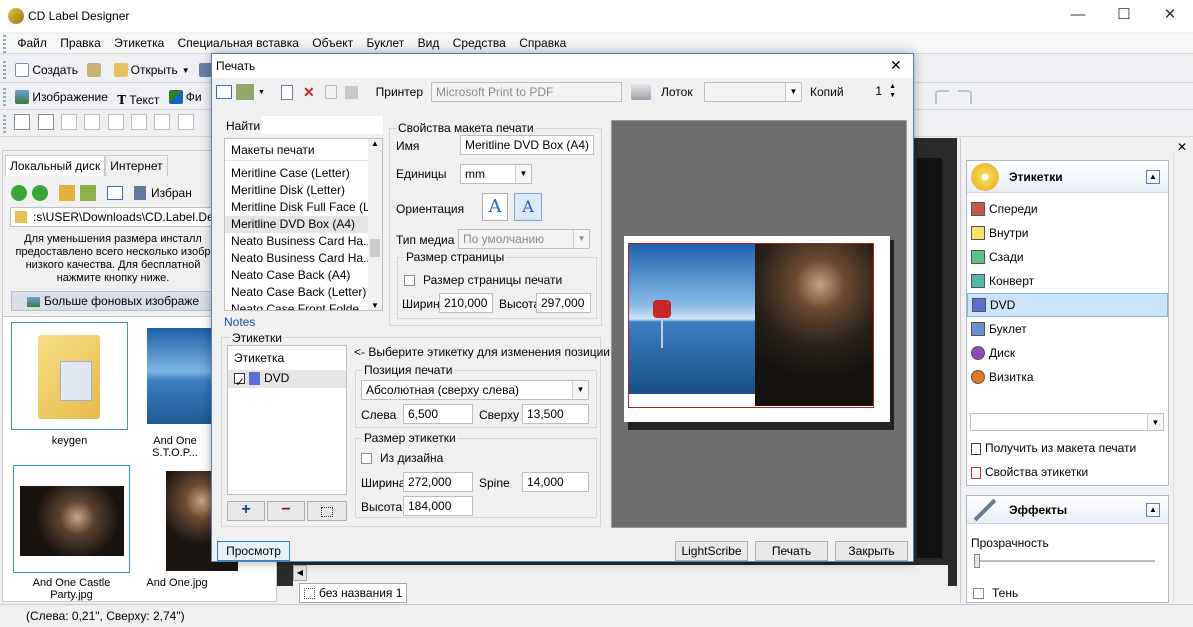  Describe the element at coordinates (113, 301) in the screenshot. I see `more-backgrounds-button: Больше фоновых изображе` at that location.